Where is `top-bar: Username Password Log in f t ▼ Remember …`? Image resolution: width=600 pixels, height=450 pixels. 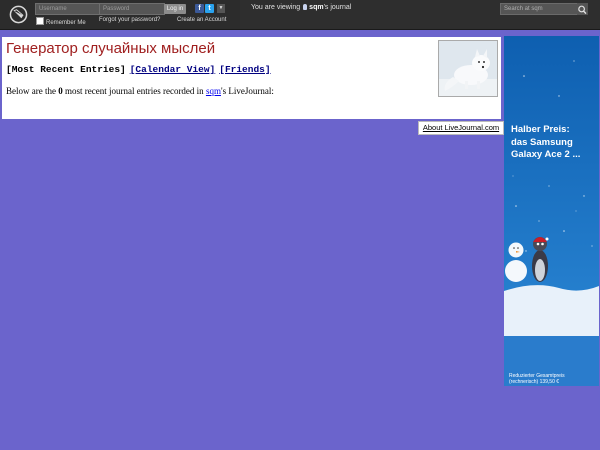
top-bar: Username Password Log in f t ▼ Remember … is located at coordinates (300, 15).